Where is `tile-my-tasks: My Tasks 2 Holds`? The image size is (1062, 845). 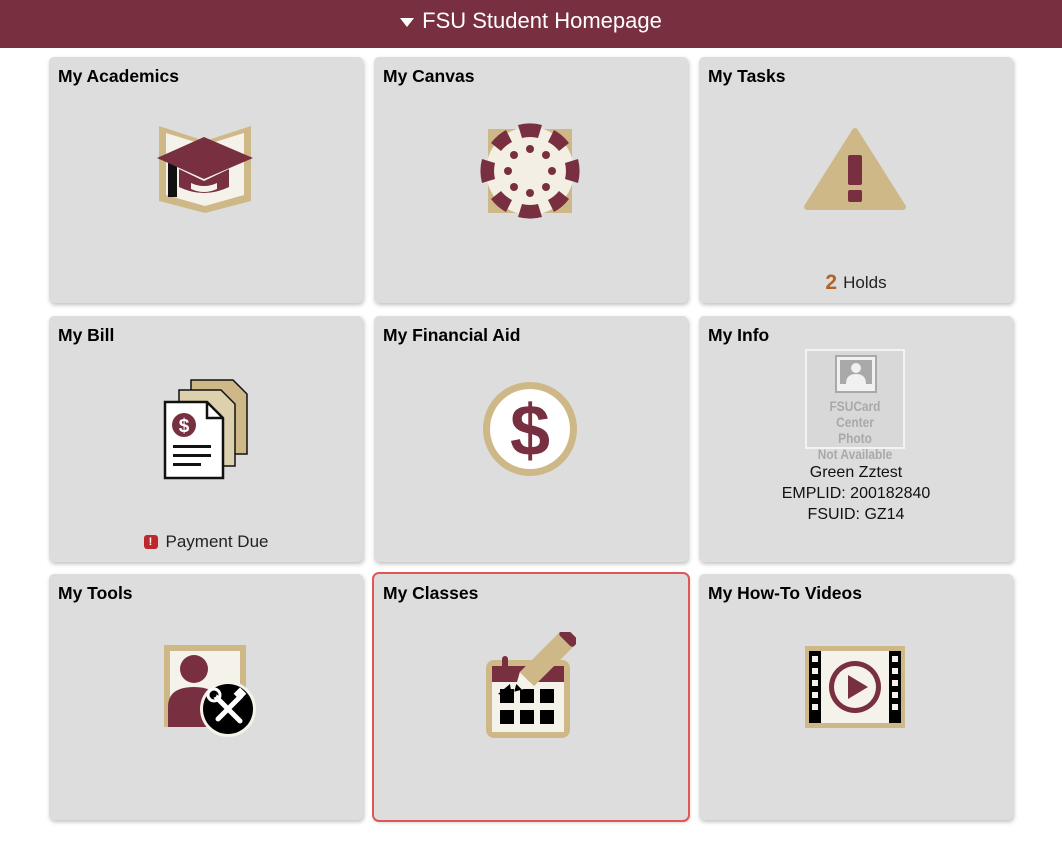
tile-my-tasks: My Tasks 2 Holds is located at coordinates (856, 180).